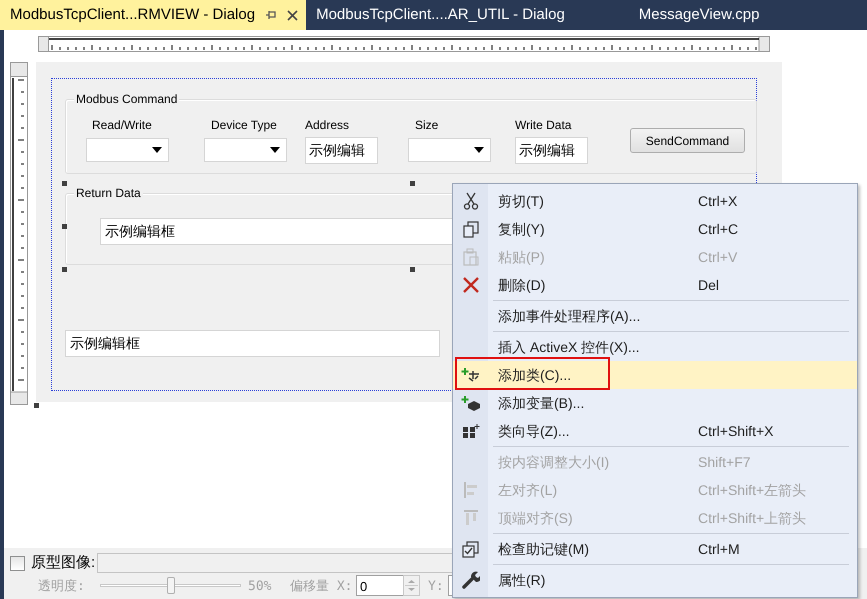 This screenshot has width=867, height=599. I want to click on document-tab: MessageView.cpp, so click(698, 15).